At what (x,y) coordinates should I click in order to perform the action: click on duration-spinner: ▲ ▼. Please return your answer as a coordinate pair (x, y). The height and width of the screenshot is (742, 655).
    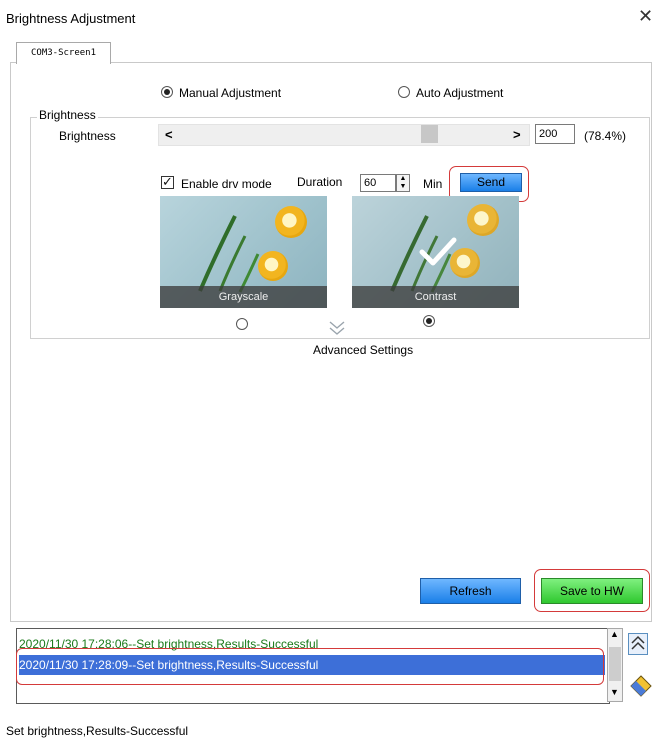
    Looking at the image, I should click on (403, 183).